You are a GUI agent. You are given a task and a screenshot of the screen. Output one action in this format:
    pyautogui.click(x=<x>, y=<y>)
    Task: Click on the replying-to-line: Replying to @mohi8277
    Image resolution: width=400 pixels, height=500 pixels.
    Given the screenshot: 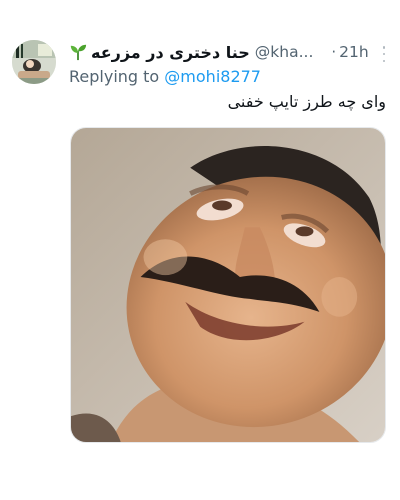 What is the action you would take?
    pyautogui.click(x=165, y=76)
    